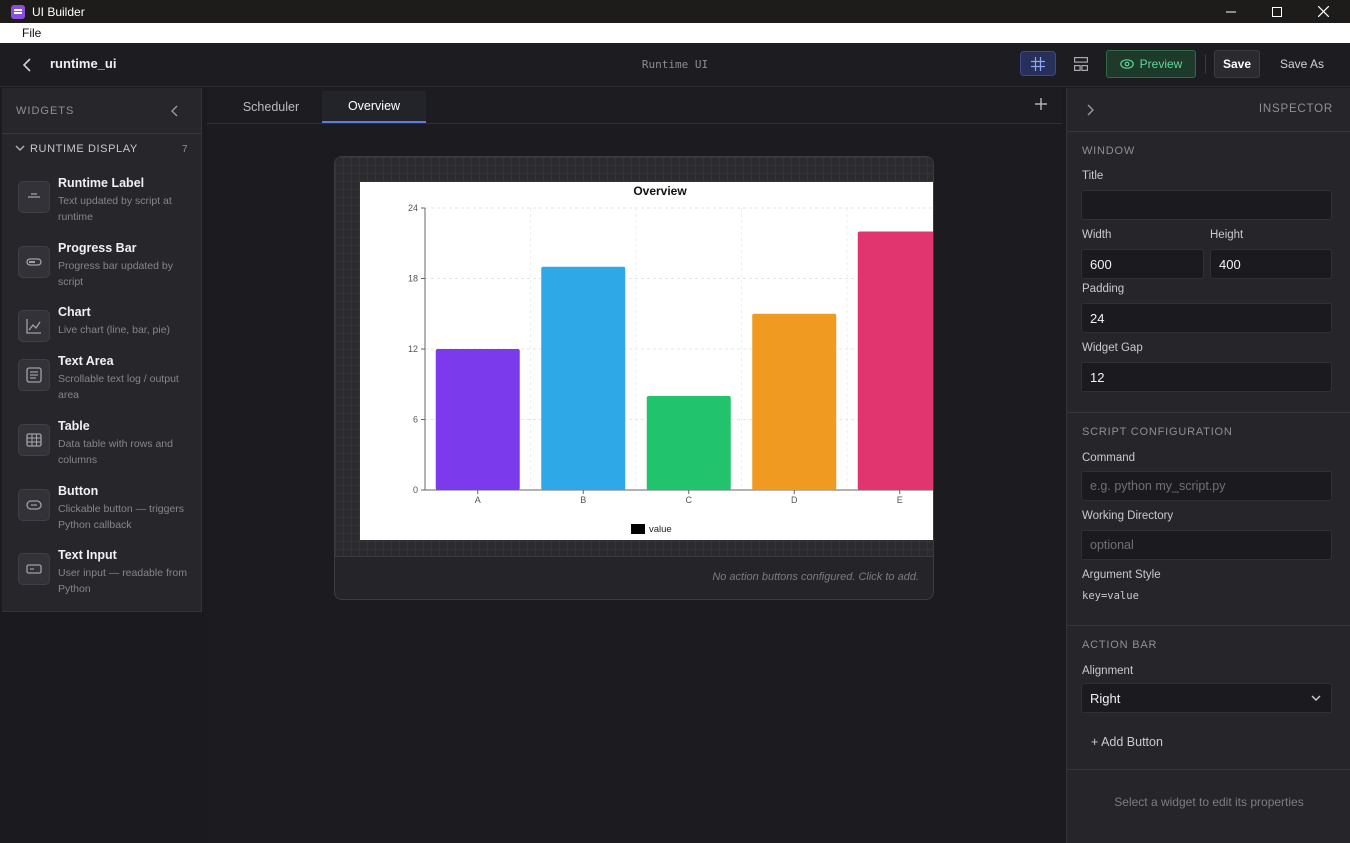 The image size is (1350, 843). What do you see at coordinates (794, 401) in the screenshot?
I see `bar-d` at bounding box center [794, 401].